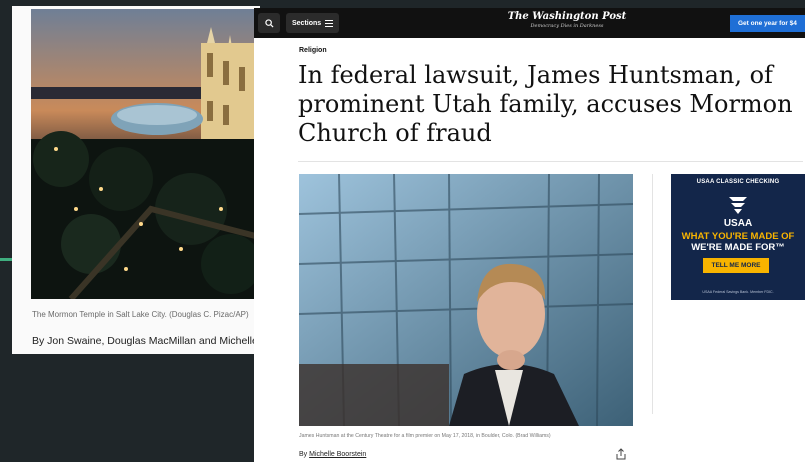 The height and width of the screenshot is (462, 805). What do you see at coordinates (337, 454) in the screenshot?
I see `author-link: Michelle Boorstein` at bounding box center [337, 454].